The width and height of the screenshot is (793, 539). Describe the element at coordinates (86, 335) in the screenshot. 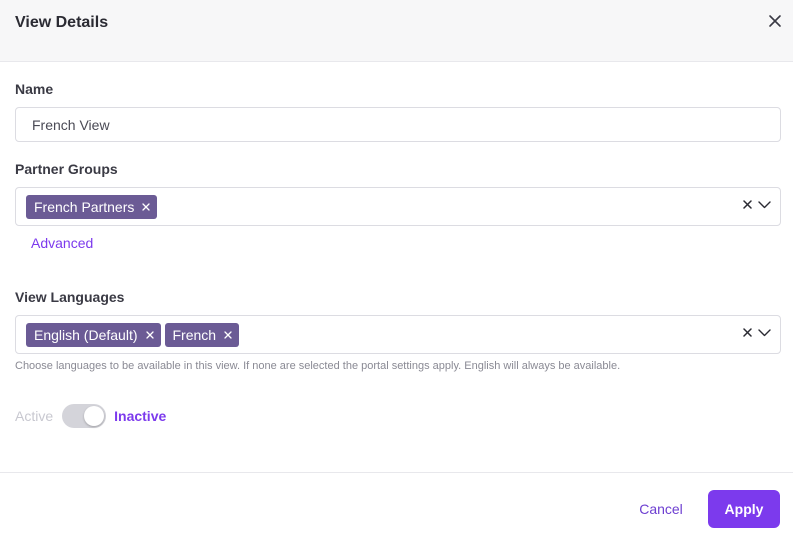

I see `chip-label: English (Default)` at that location.